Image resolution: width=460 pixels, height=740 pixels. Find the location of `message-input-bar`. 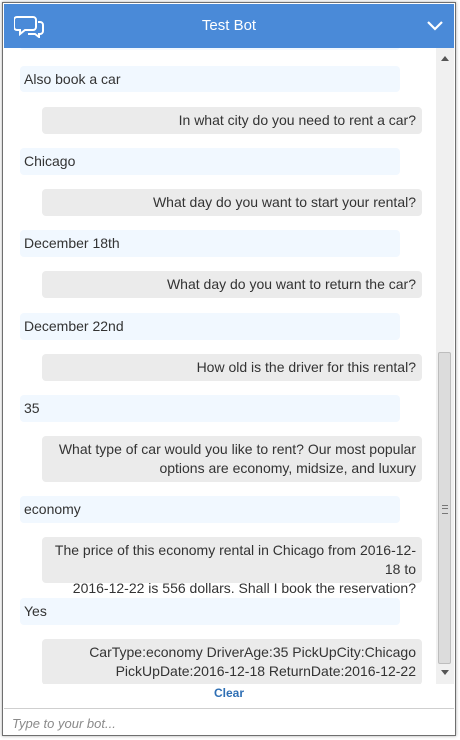

message-input-bar is located at coordinates (229, 722).